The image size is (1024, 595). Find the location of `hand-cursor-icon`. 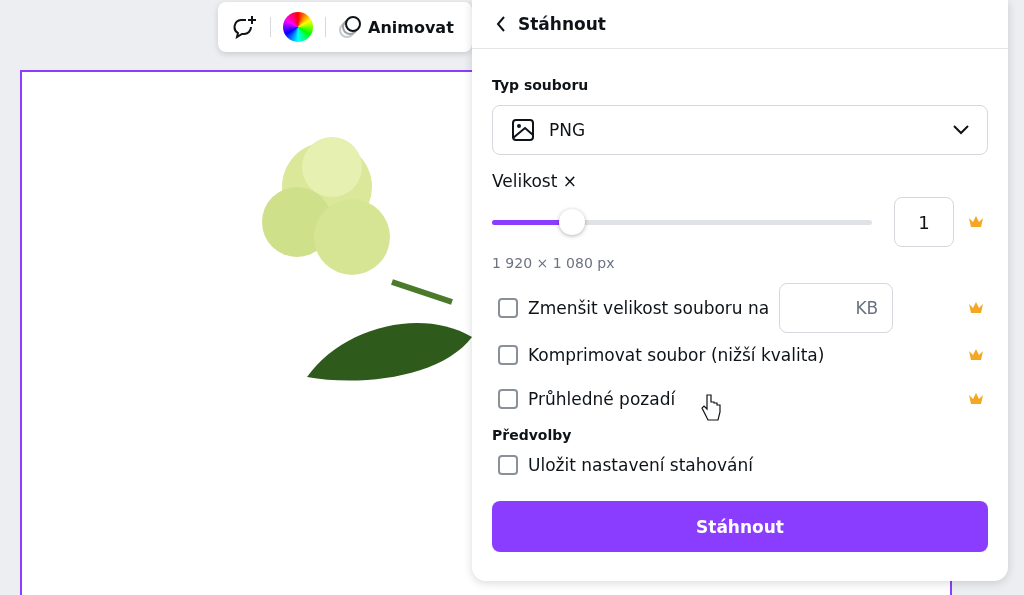

hand-cursor-icon is located at coordinates (711, 408).